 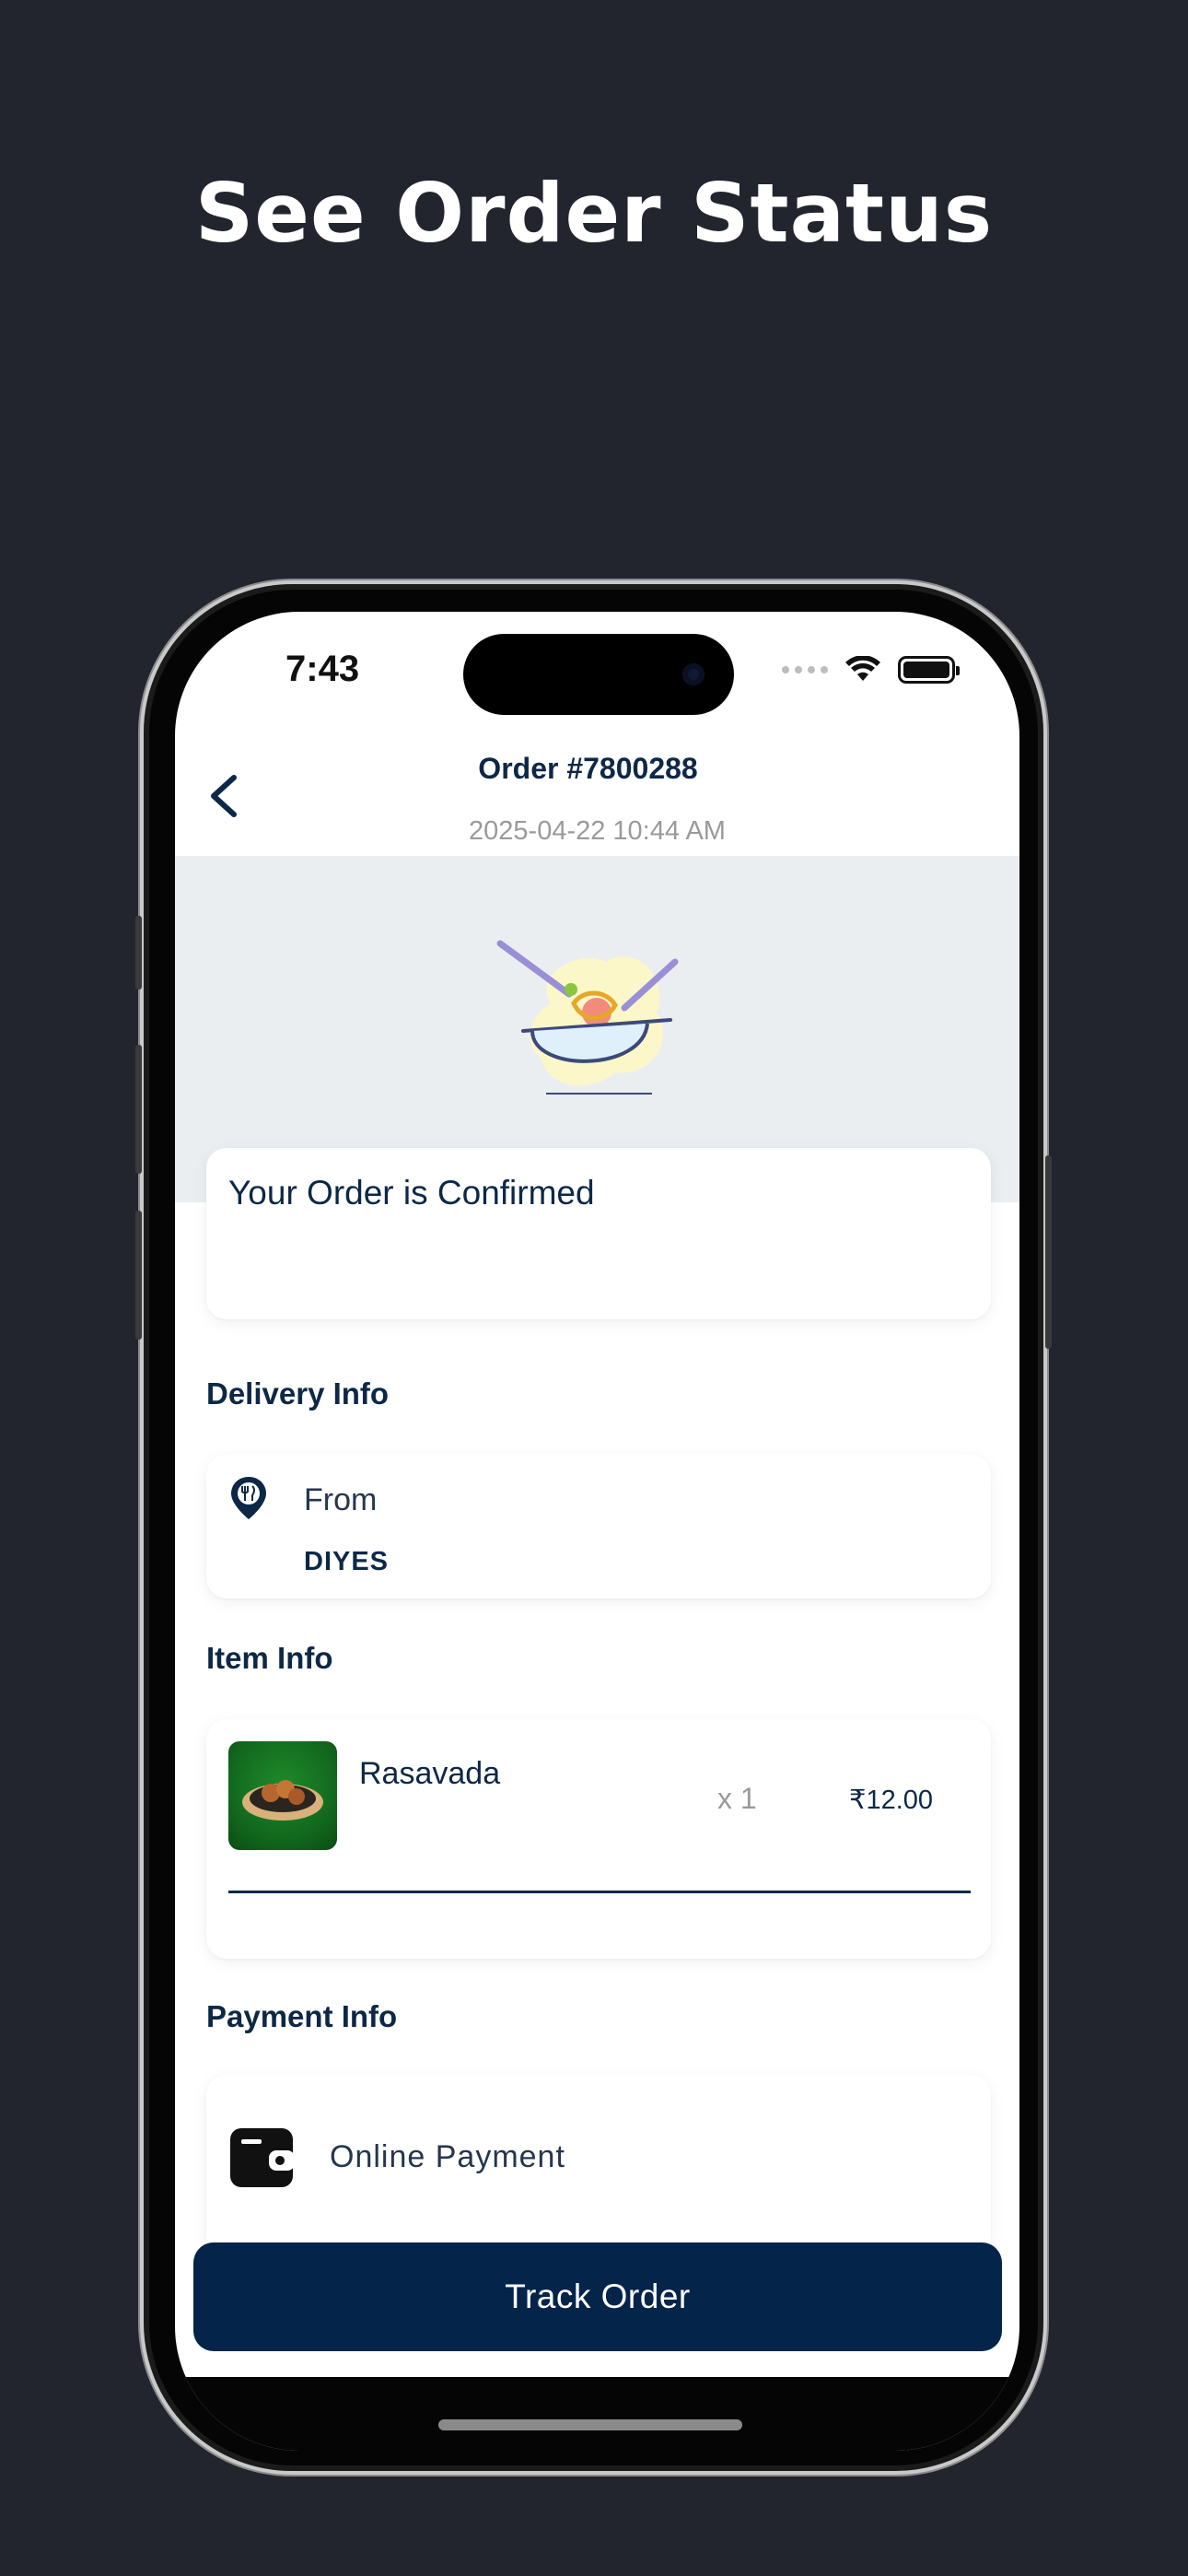 I want to click on item-name: Rasavada, so click(x=430, y=1773).